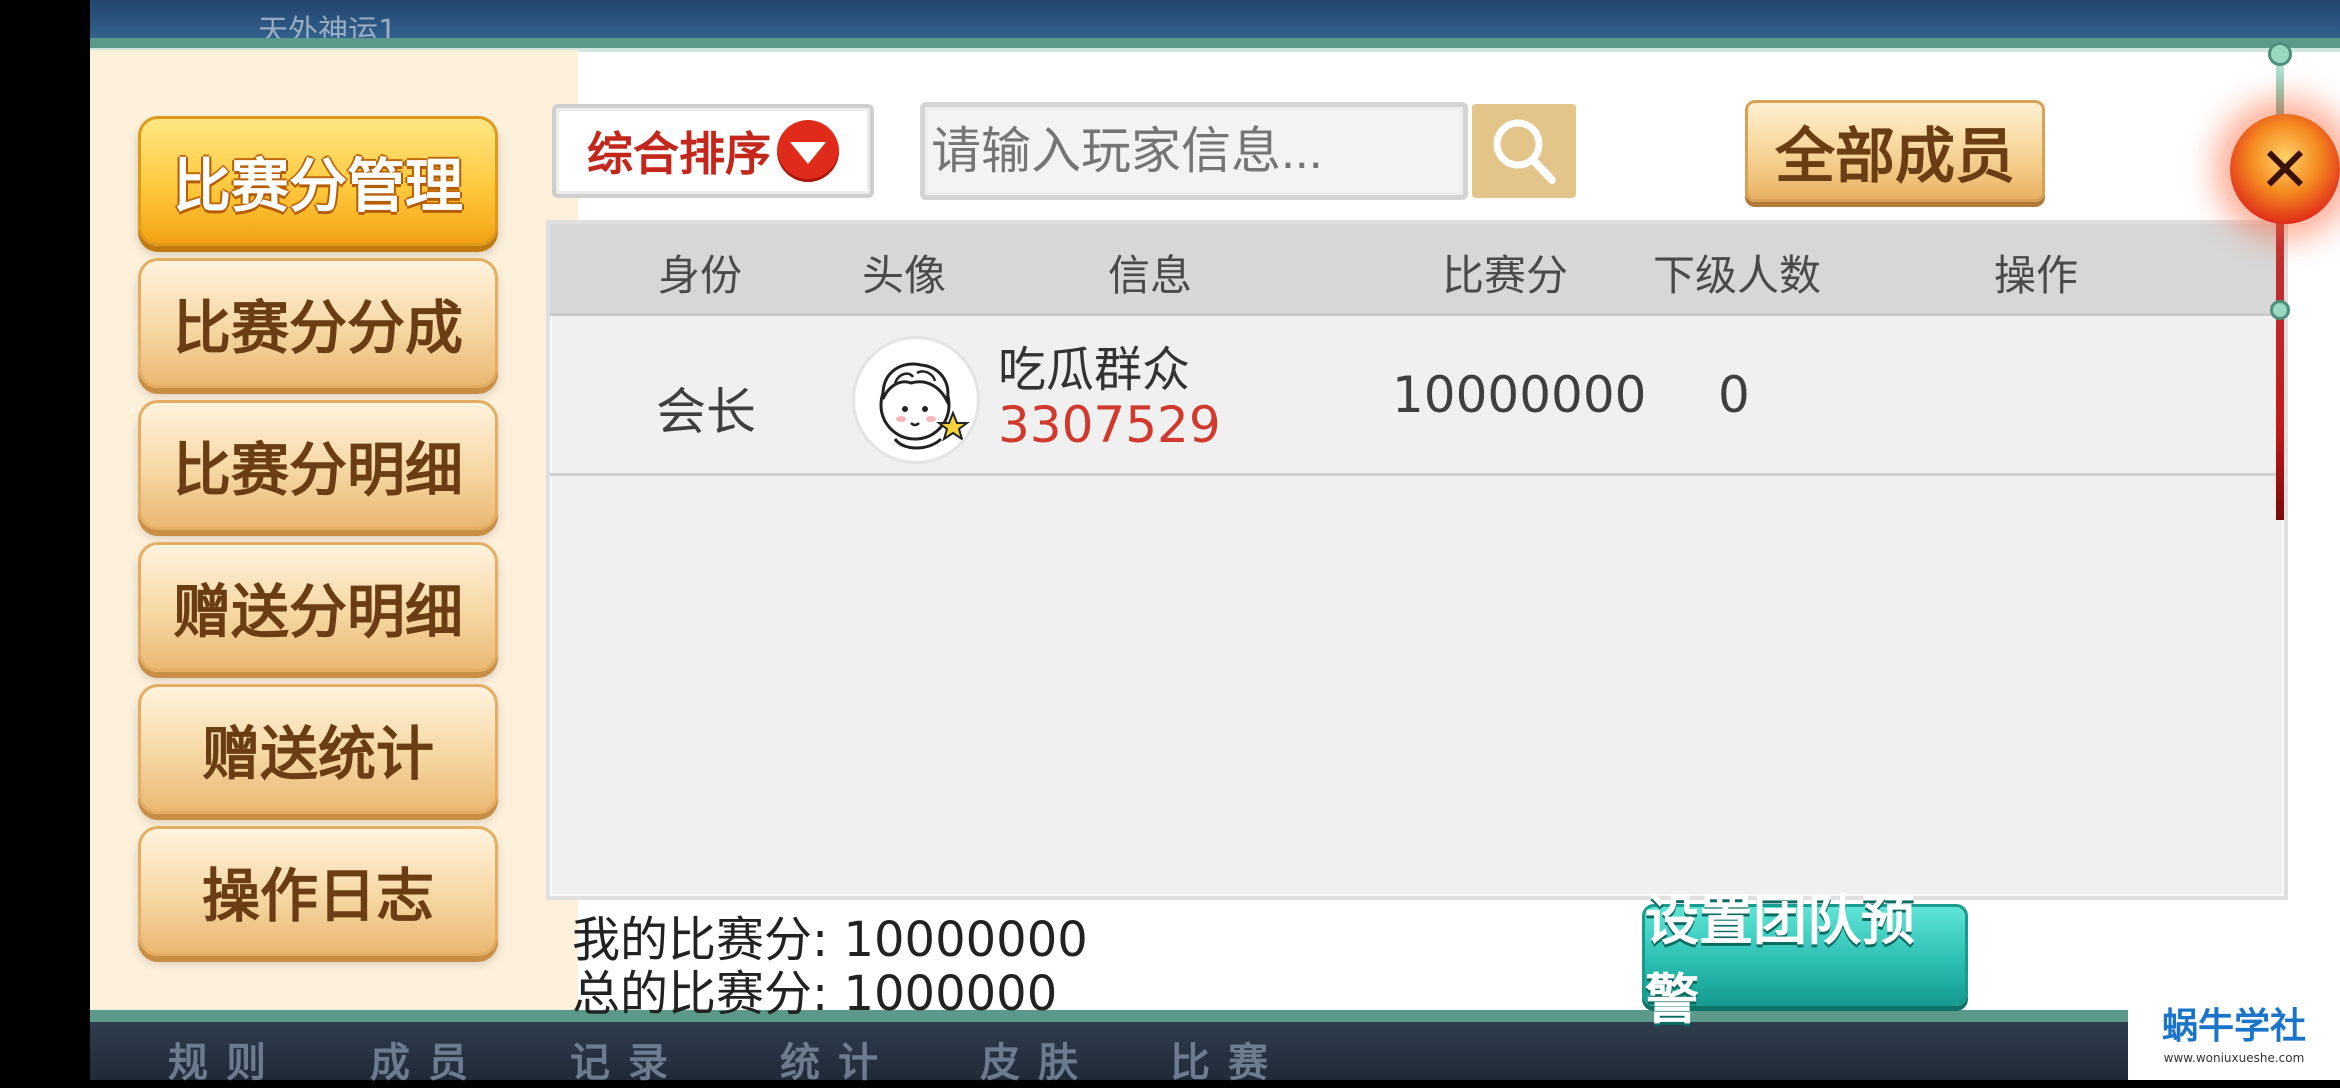  I want to click on sidebar-item-gift-stats: 赠送统计, so click(318, 749).